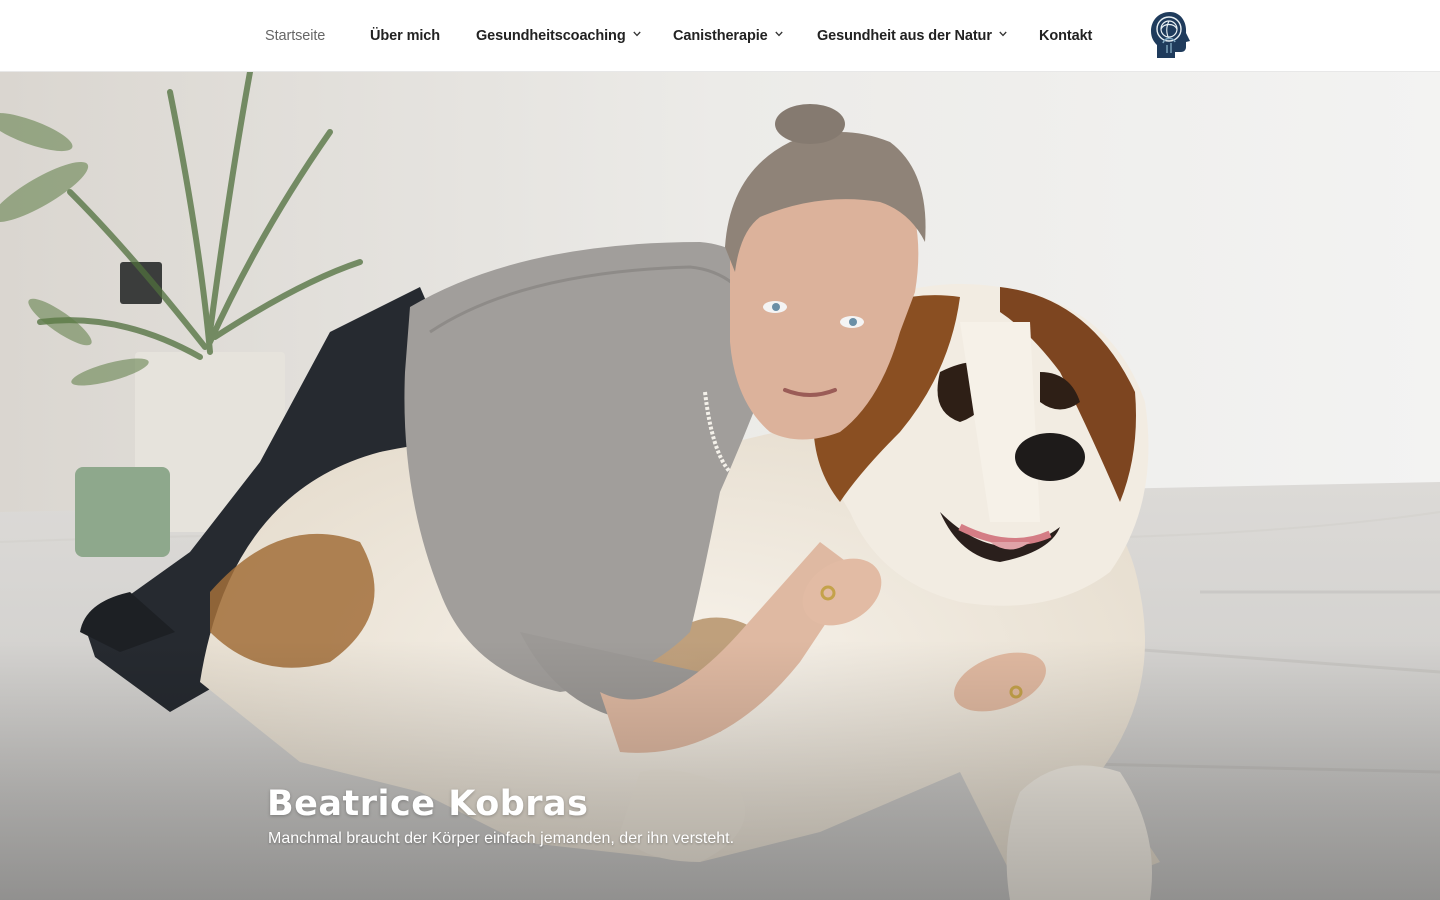 The image size is (1440, 900). I want to click on nav-item-canistherapie: Canistherapie, so click(728, 36).